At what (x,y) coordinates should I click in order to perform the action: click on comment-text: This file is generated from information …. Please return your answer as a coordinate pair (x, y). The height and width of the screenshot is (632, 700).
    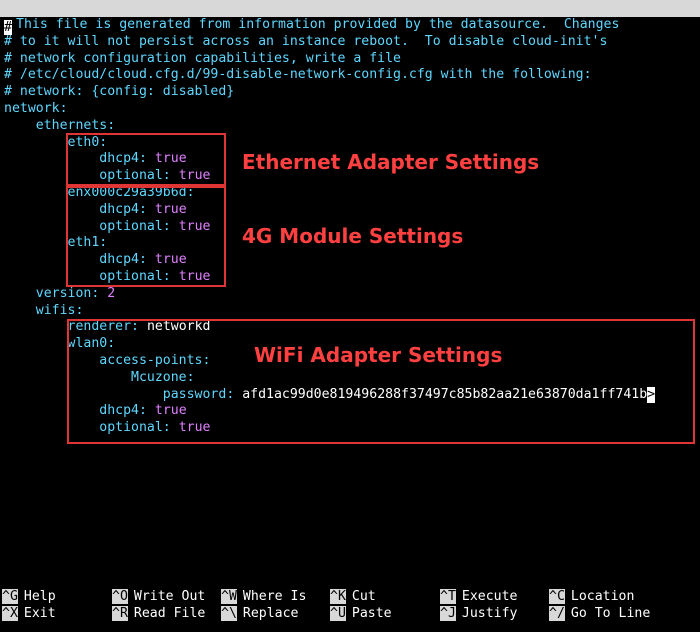
    Looking at the image, I should click on (318, 24).